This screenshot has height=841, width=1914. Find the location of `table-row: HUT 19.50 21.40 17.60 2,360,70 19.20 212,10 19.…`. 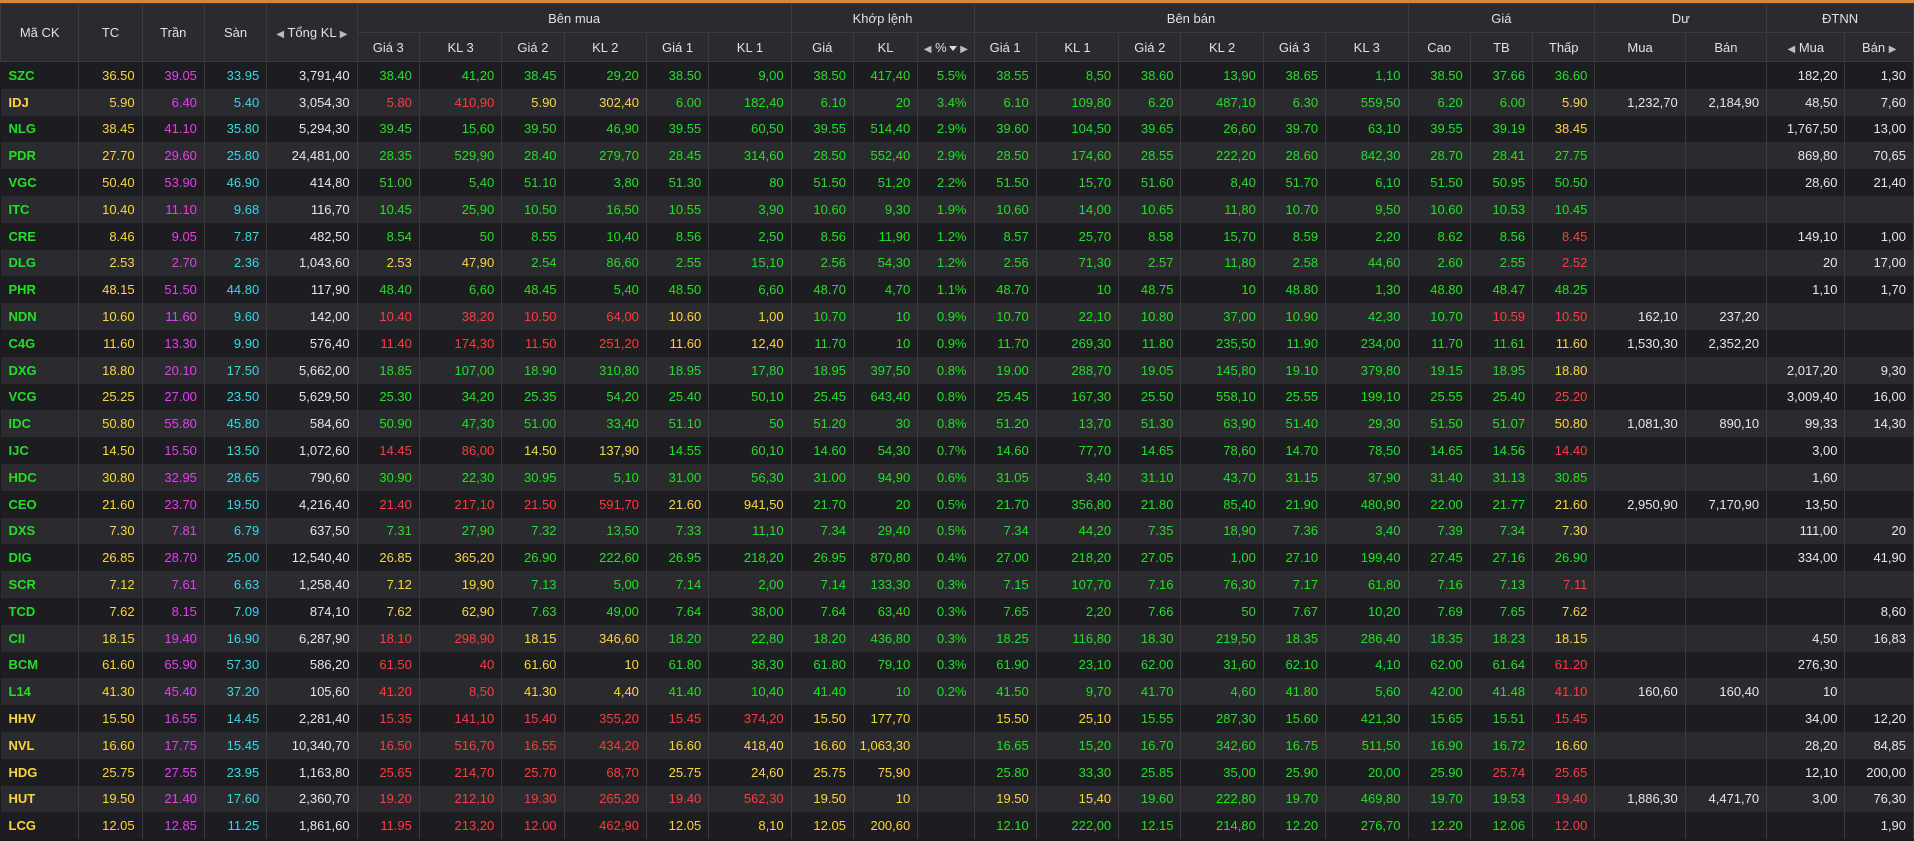

table-row: HUT 19.50 21.40 17.60 2,360,70 19.20 212,10 19.… is located at coordinates (957, 799).